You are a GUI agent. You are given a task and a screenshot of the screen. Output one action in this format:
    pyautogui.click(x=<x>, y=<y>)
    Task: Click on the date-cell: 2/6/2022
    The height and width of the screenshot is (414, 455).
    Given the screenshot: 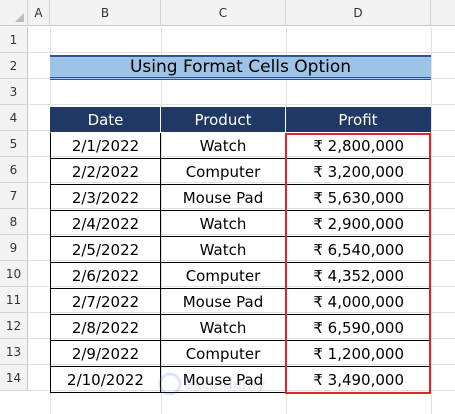 What is the action you would take?
    pyautogui.click(x=105, y=276)
    